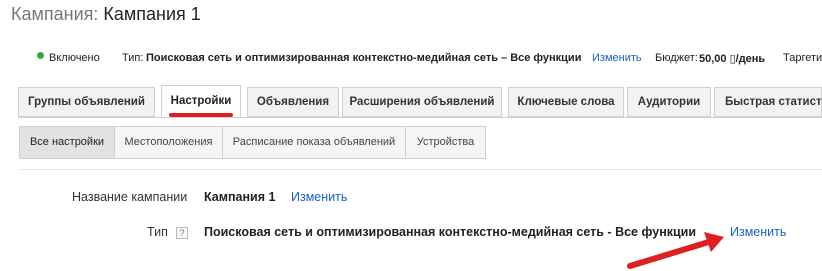  Describe the element at coordinates (86, 102) in the screenshot. I see `tab-ad-groups: Группы объявлений` at that location.